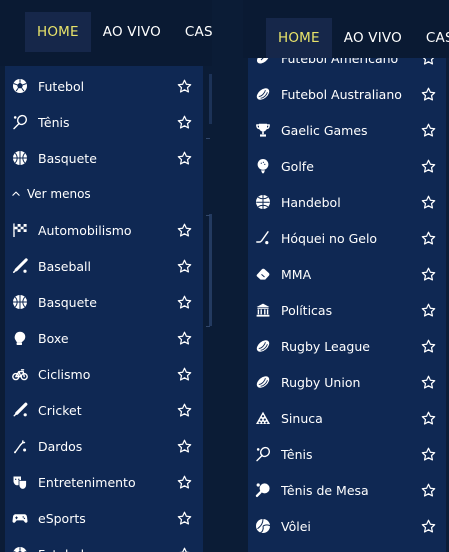  I want to click on sport-item-baseball: Baseball, so click(104, 266).